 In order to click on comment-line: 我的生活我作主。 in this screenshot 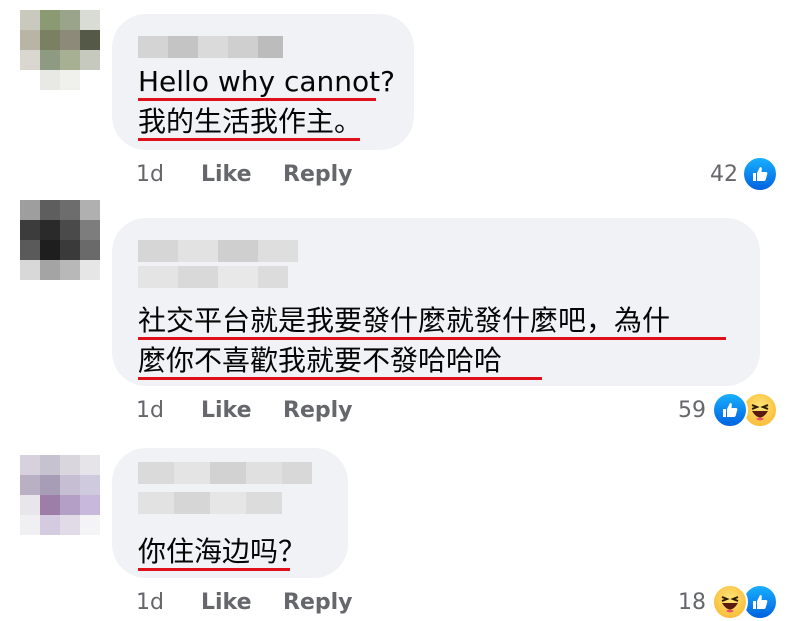, I will do `click(266, 122)`.